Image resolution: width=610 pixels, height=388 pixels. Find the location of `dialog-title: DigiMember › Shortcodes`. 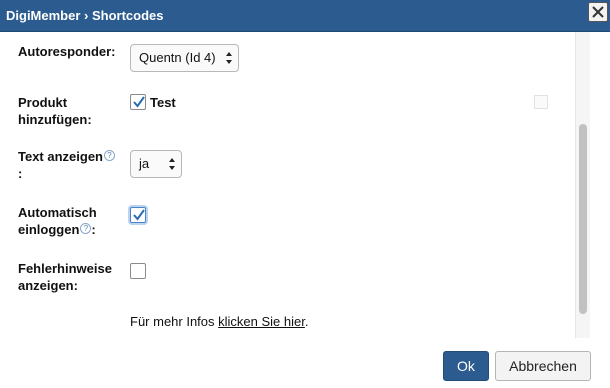

dialog-title: DigiMember › Shortcodes is located at coordinates (85, 15).